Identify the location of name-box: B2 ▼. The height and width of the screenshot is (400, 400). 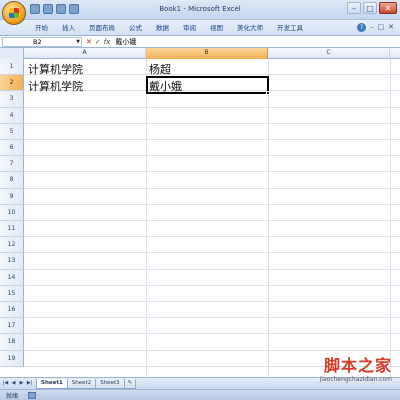
(42, 41).